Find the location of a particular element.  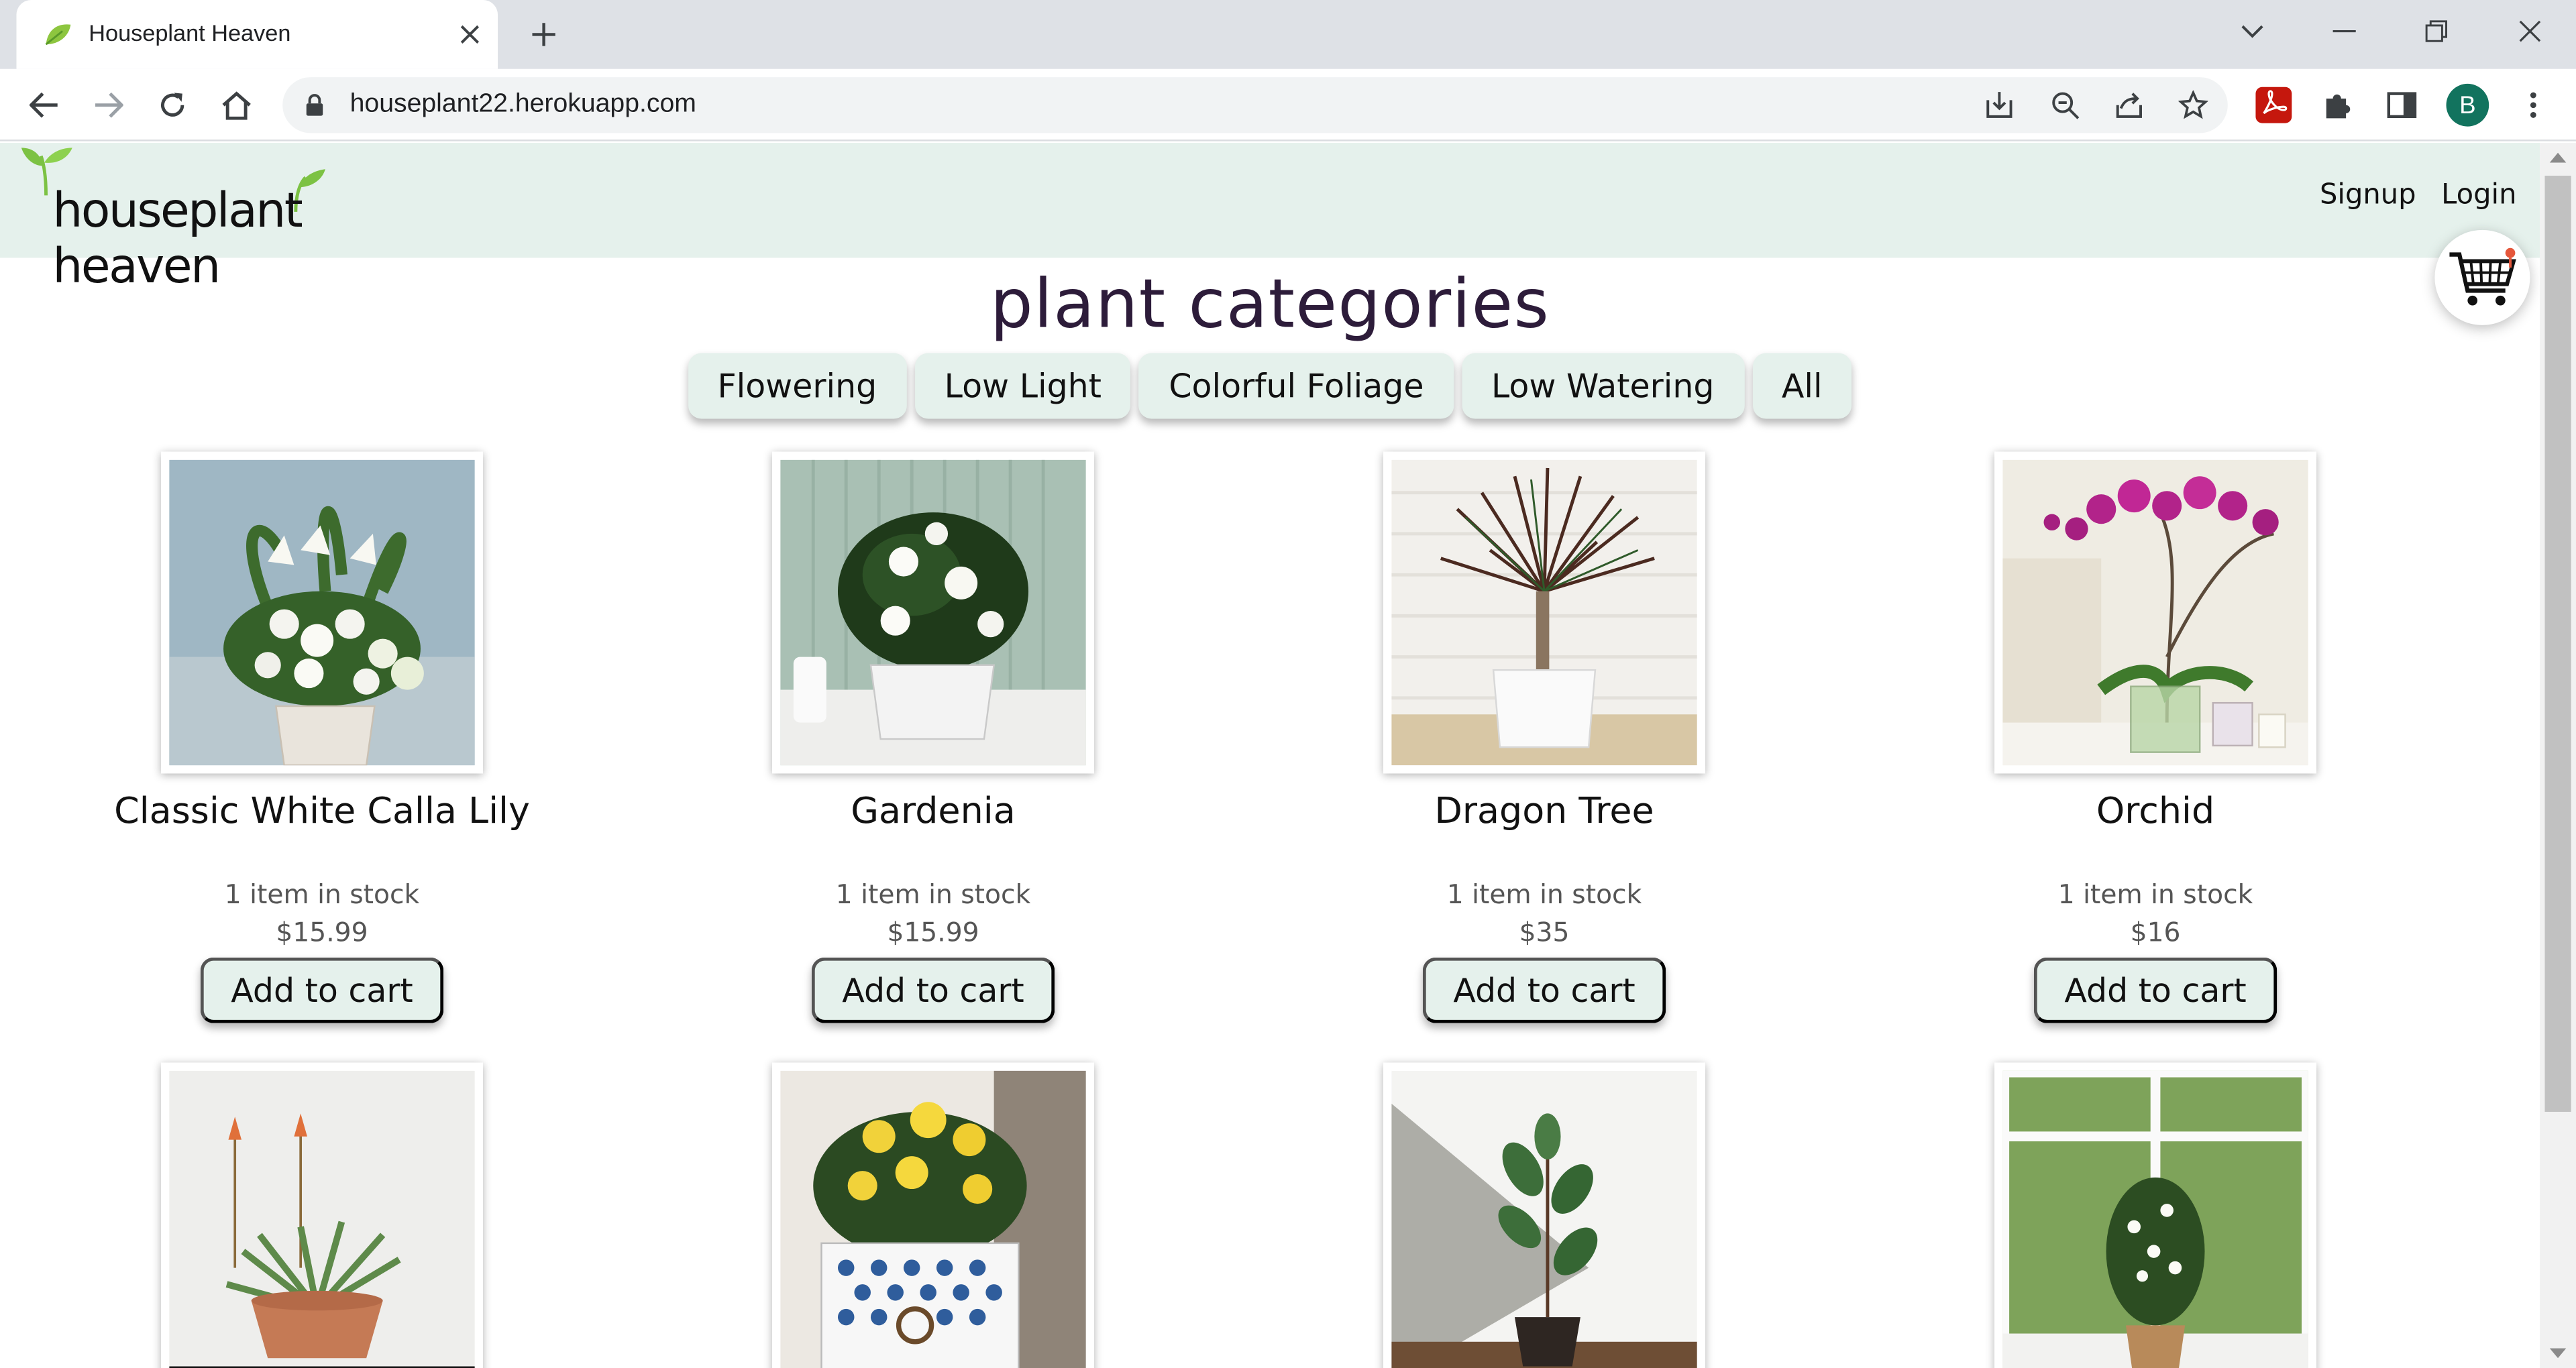

side-panel-icon is located at coordinates (2402, 105).